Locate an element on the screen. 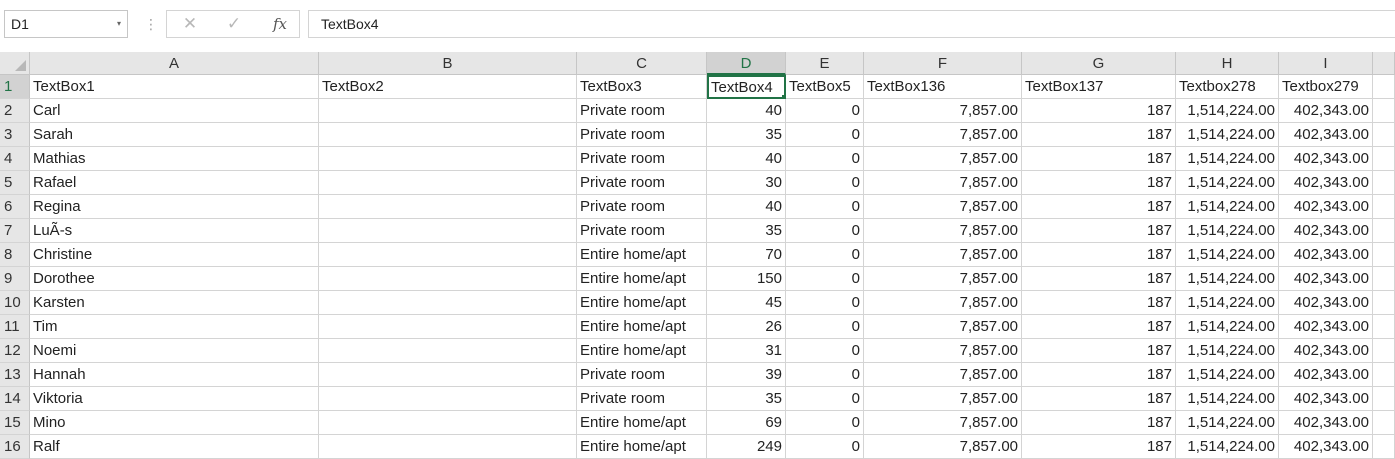 The image size is (1395, 459). column-header-next is located at coordinates (1384, 63).